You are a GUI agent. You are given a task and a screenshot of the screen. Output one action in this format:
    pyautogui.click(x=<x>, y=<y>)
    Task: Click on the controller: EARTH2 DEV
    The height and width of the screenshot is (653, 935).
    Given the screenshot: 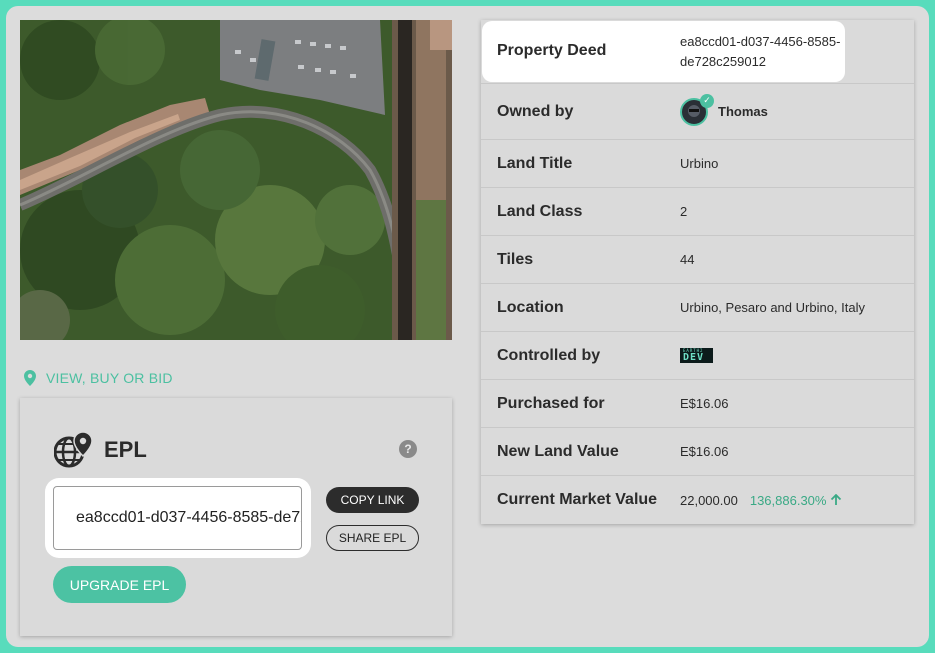 What is the action you would take?
    pyautogui.click(x=696, y=355)
    